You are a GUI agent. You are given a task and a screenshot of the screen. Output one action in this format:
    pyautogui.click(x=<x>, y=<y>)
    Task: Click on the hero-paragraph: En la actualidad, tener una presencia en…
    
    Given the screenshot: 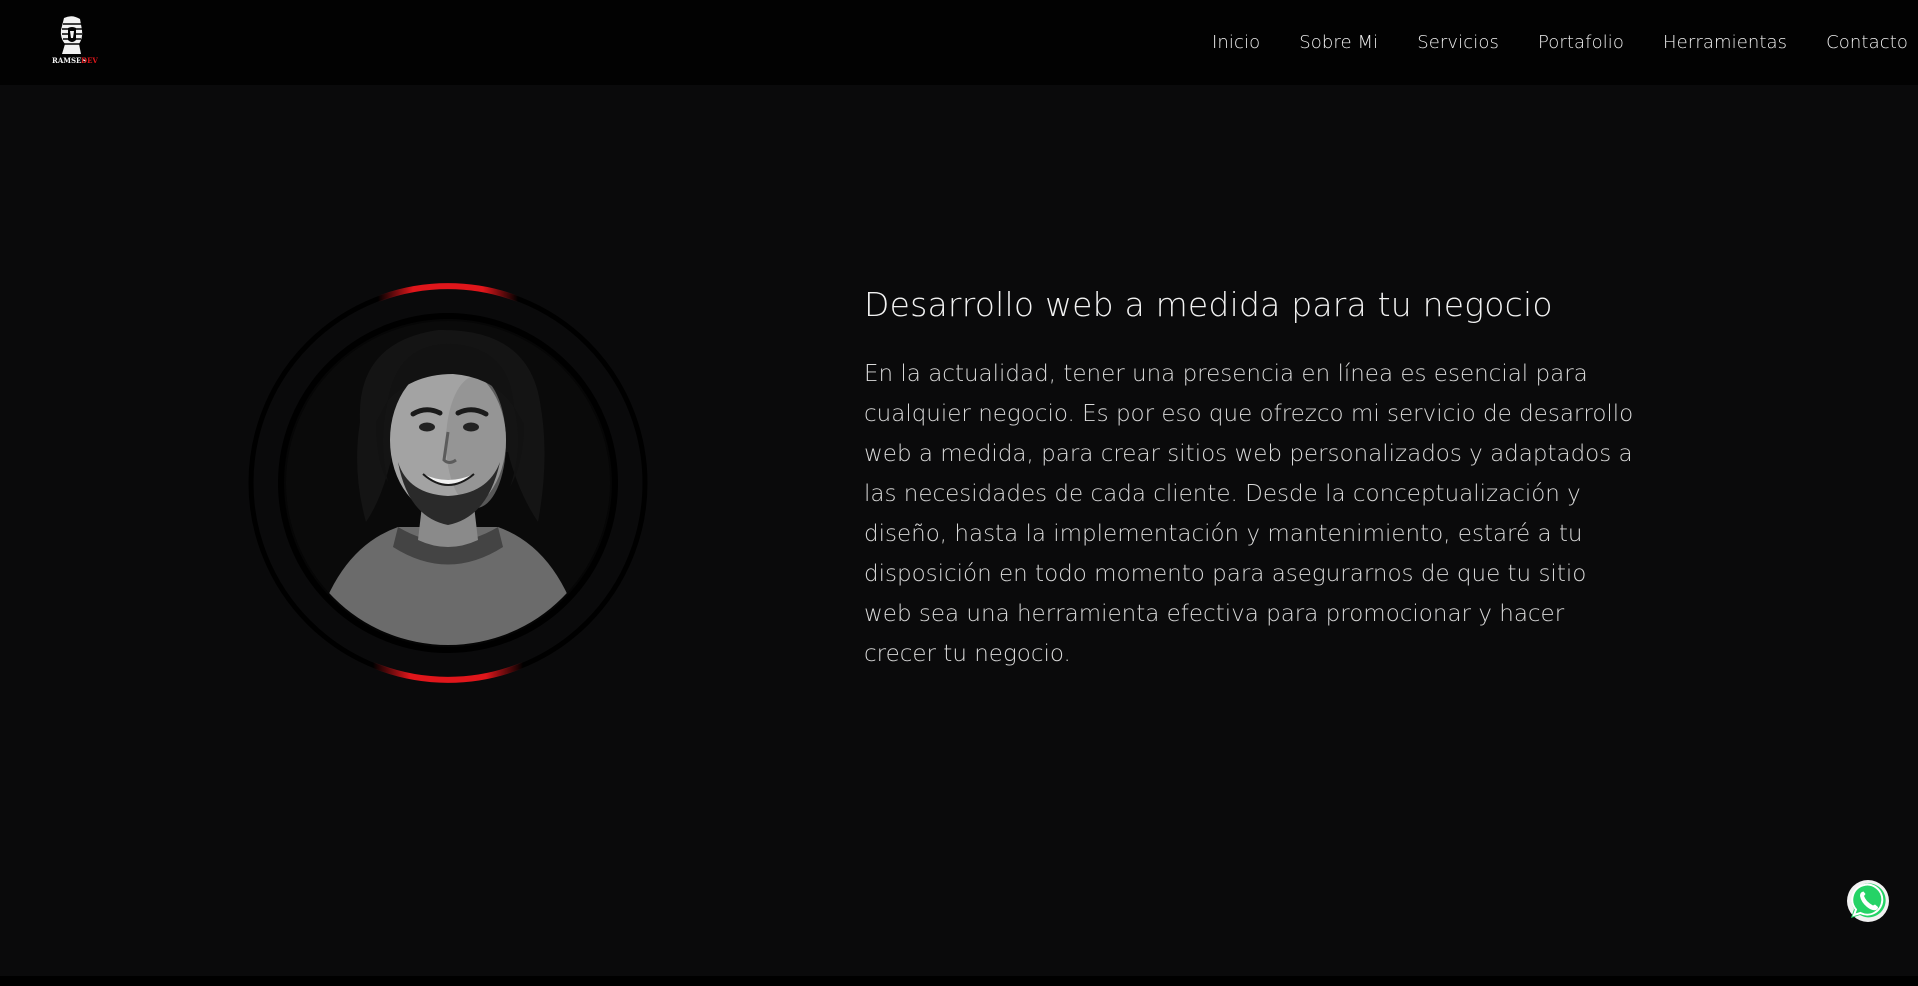 What is the action you would take?
    pyautogui.click(x=1249, y=514)
    